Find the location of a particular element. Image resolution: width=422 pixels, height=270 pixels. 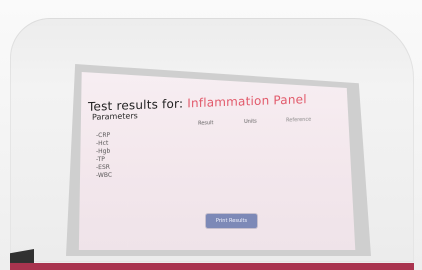

param-name: -Hgb is located at coordinates (103, 151).